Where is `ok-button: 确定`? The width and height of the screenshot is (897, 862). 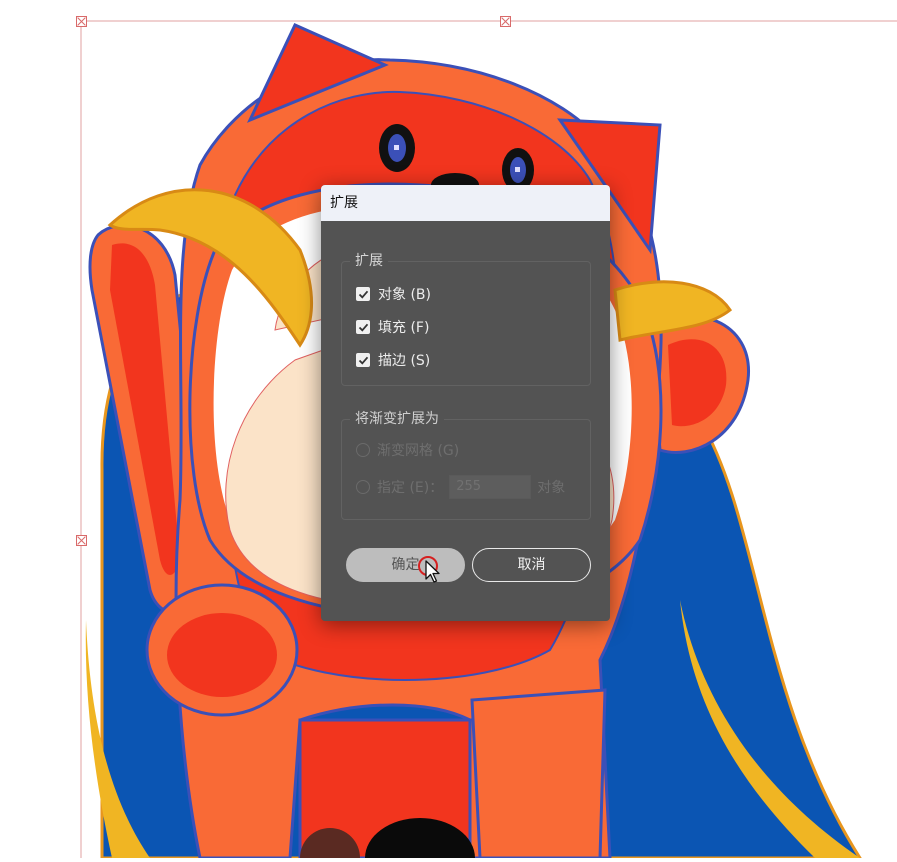
ok-button: 确定 is located at coordinates (405, 565).